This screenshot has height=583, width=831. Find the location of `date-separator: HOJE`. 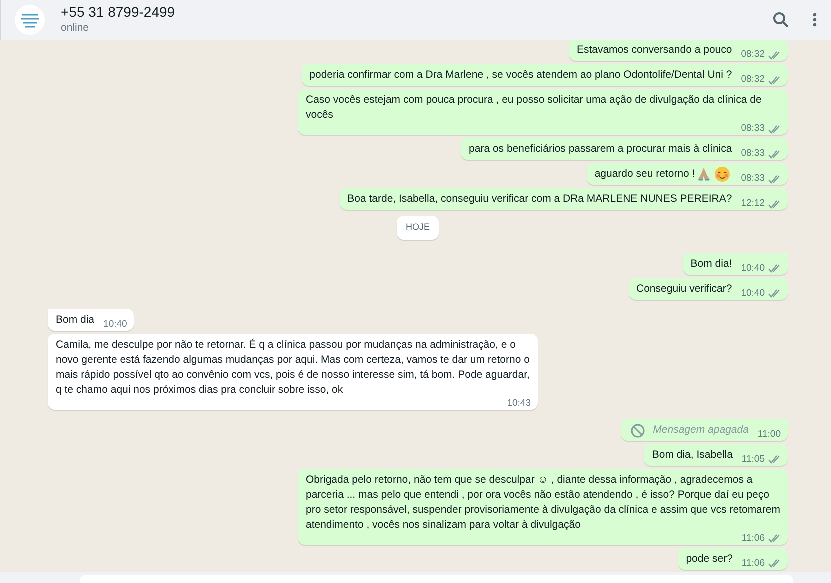

date-separator: HOJE is located at coordinates (417, 228).